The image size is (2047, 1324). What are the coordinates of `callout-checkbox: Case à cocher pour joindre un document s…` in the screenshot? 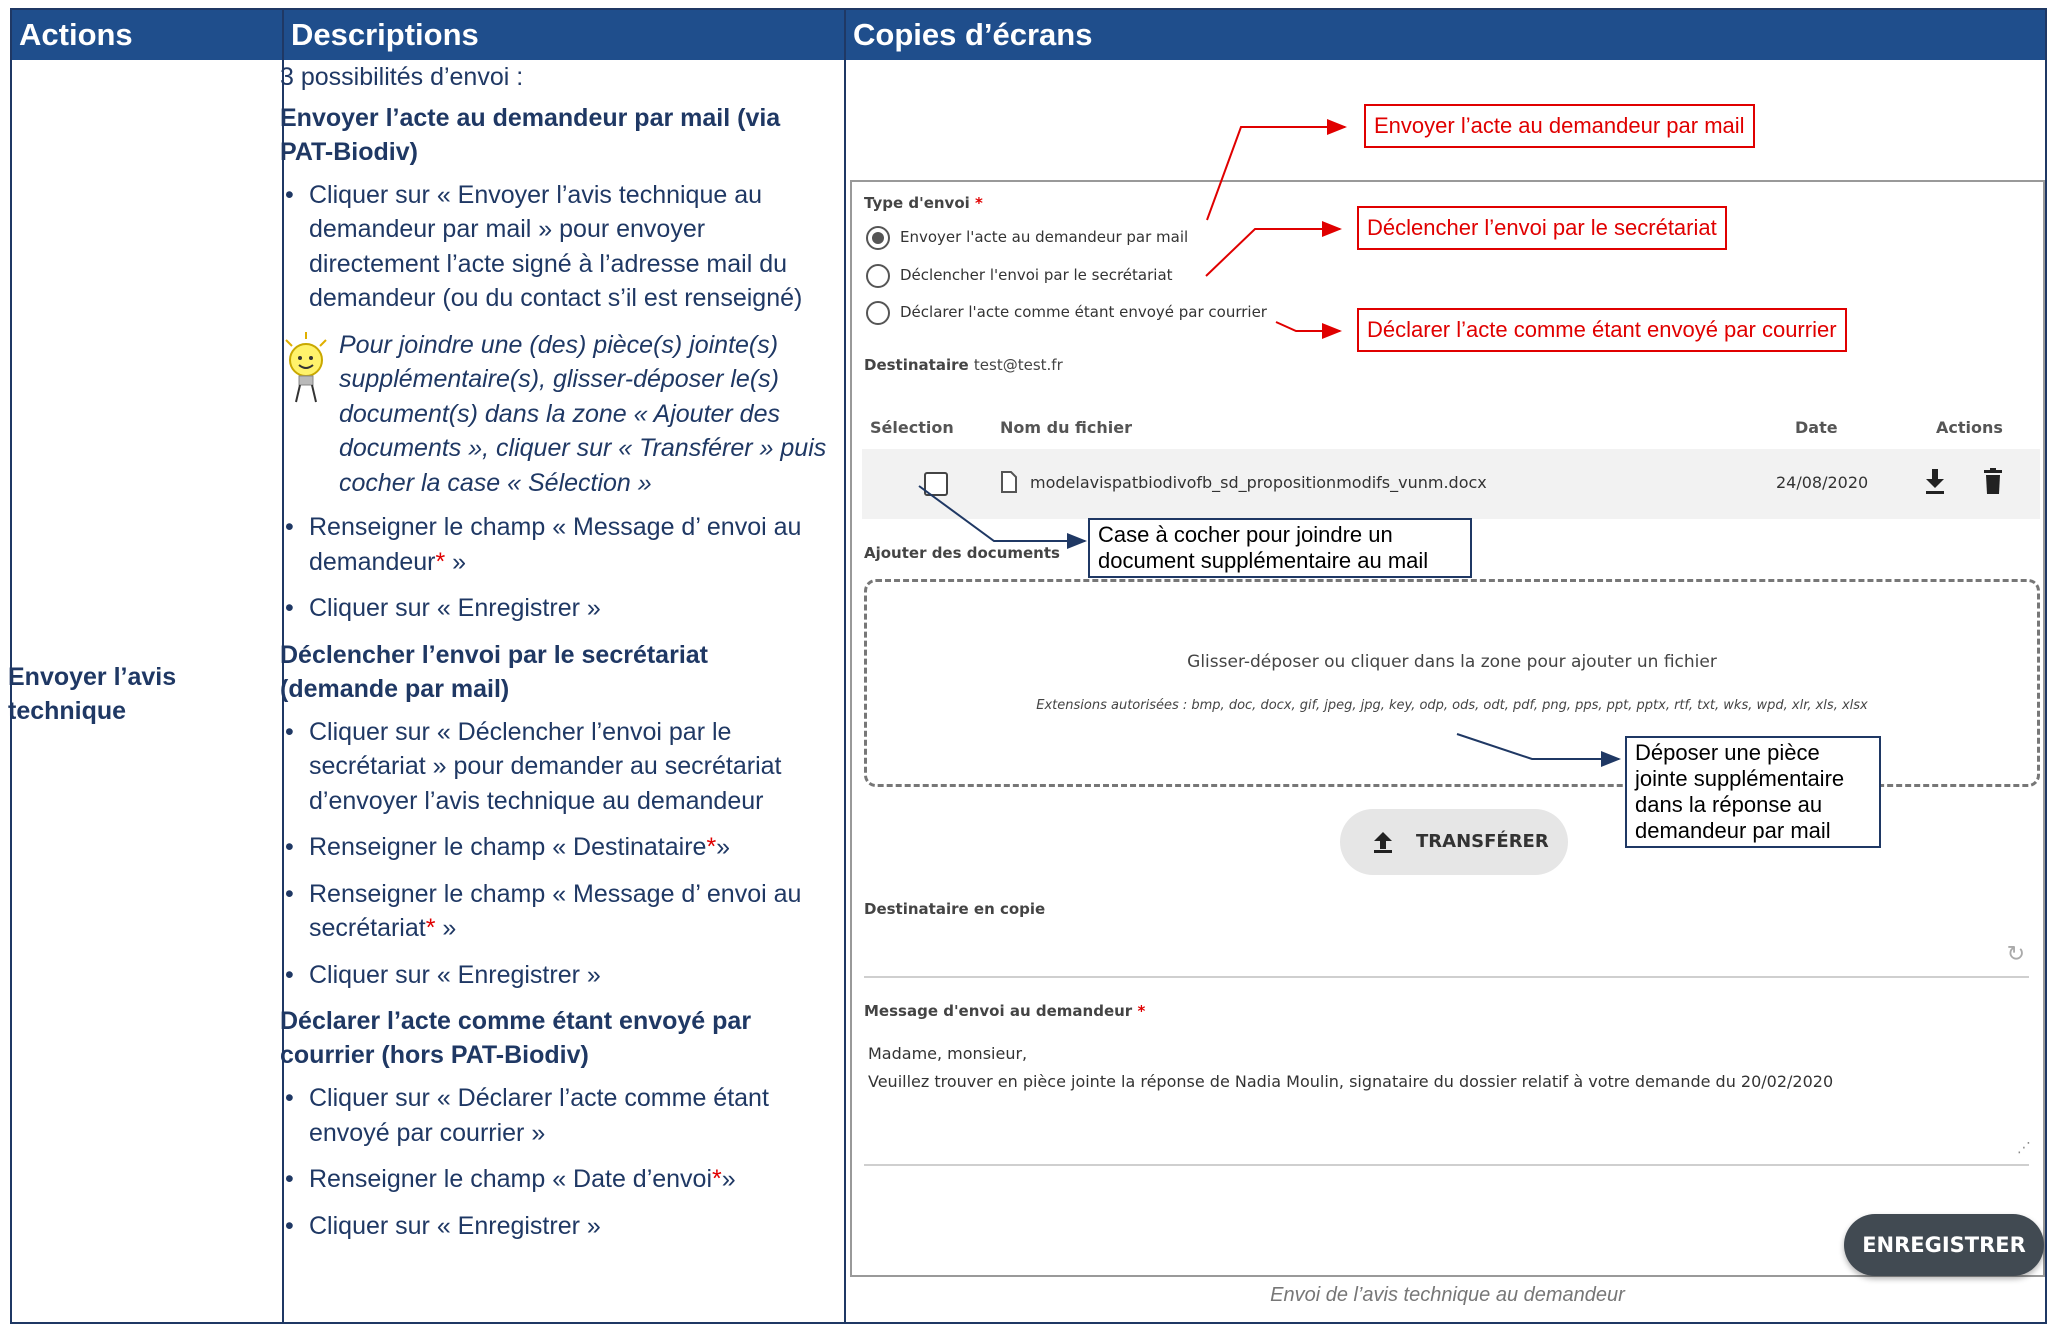 It's located at (1280, 548).